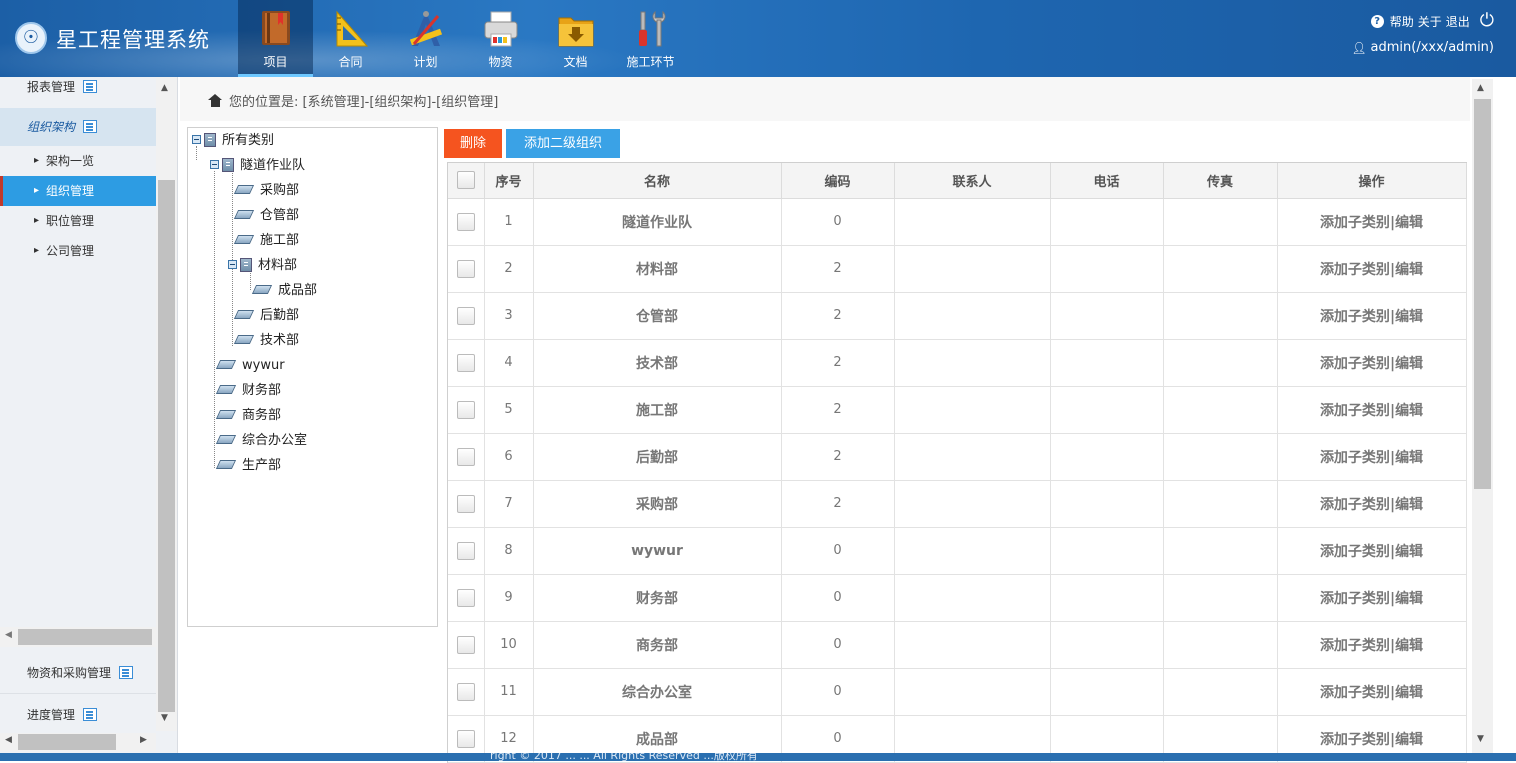 Image resolution: width=1516 pixels, height=763 pixels. I want to click on tree-node: 成品部, so click(283, 291).